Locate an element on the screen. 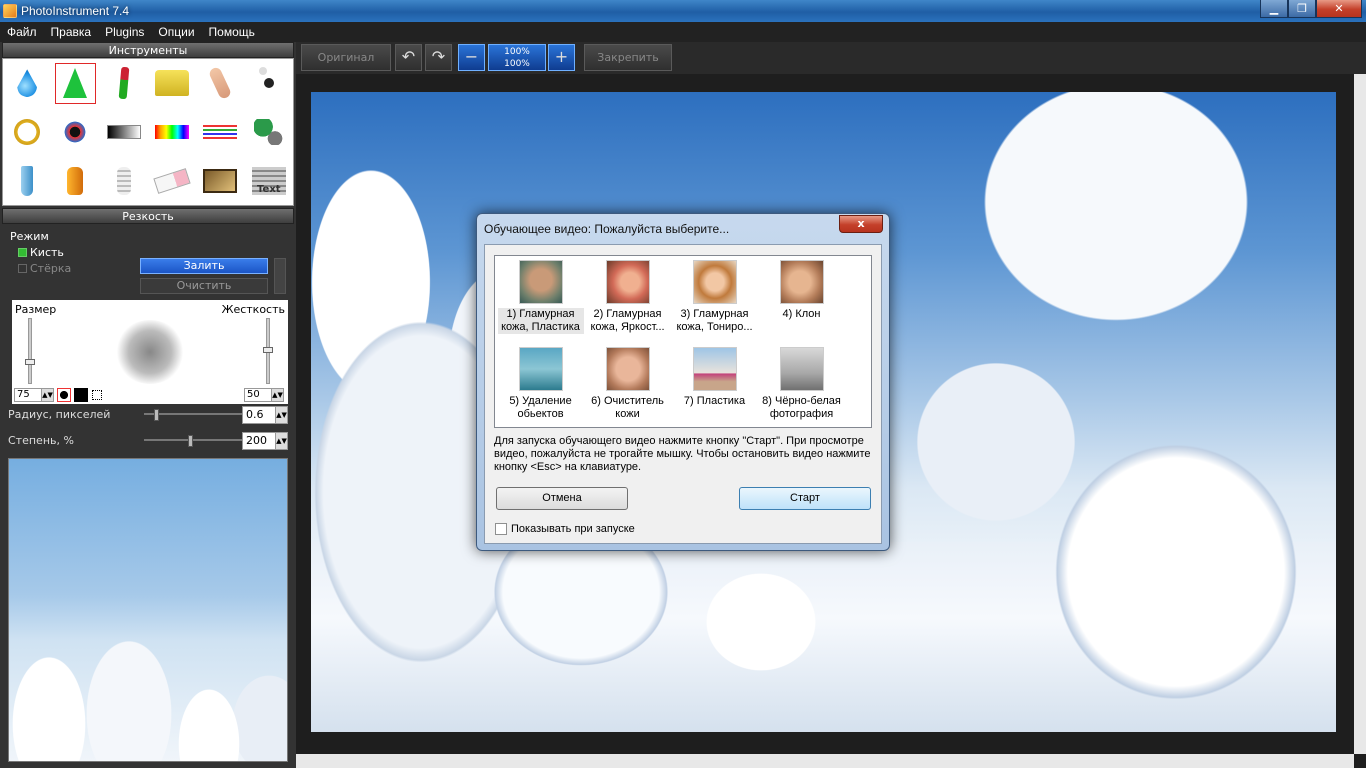  hardness-slider-thumb is located at coordinates (268, 350).